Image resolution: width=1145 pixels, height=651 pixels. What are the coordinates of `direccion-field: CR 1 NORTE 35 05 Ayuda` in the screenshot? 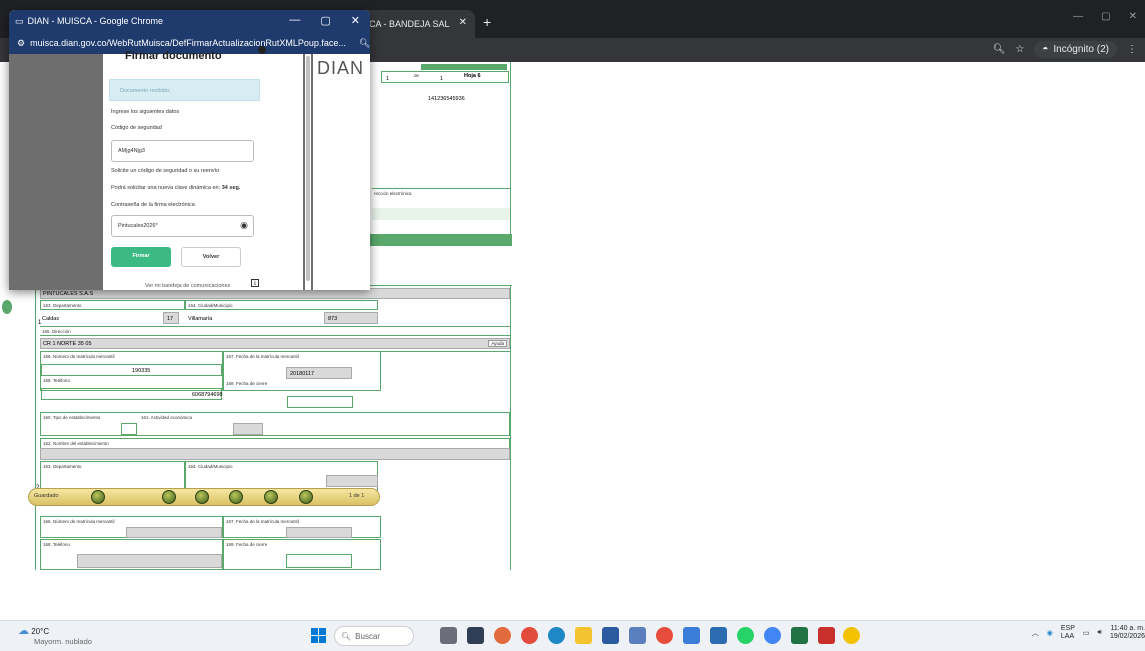 It's located at (275, 343).